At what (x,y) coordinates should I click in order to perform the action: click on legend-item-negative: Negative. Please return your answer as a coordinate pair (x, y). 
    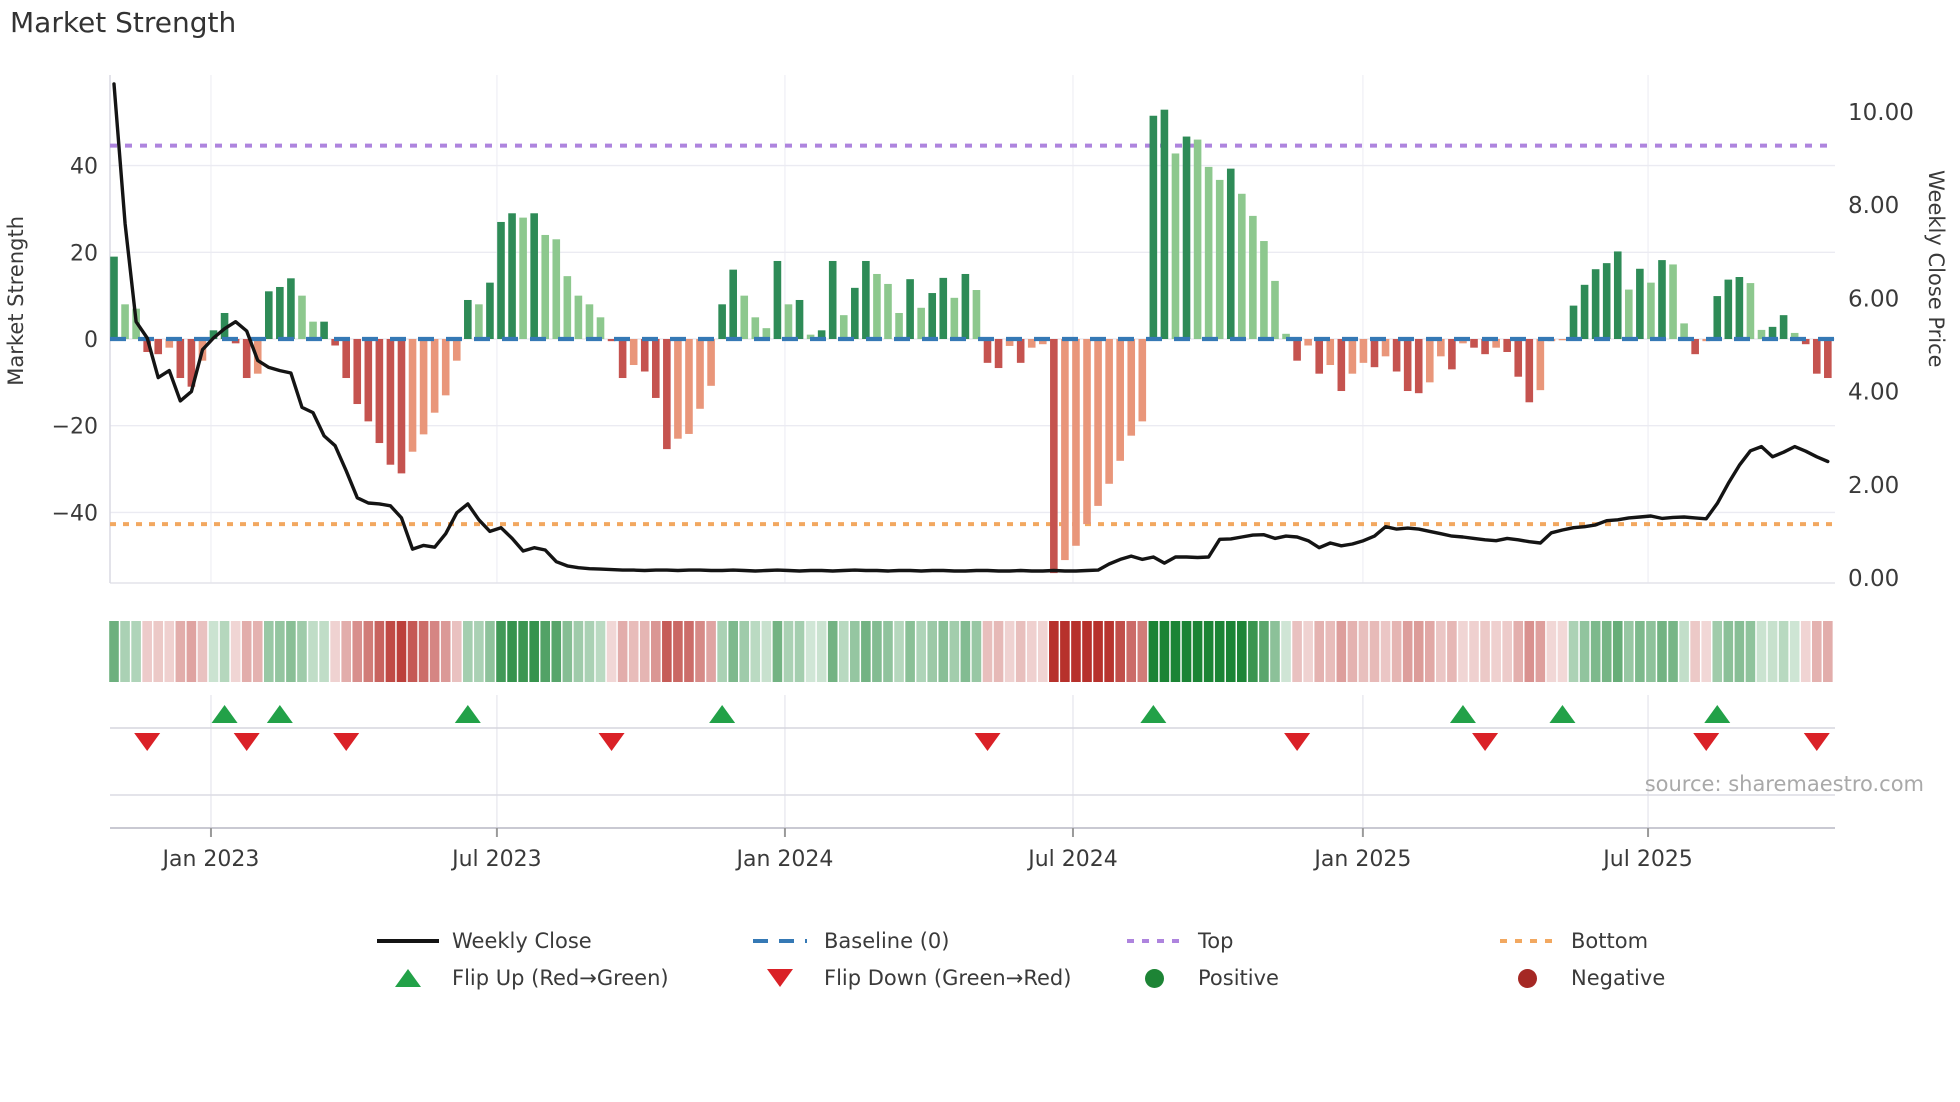
    Looking at the image, I should click on (1577, 978).